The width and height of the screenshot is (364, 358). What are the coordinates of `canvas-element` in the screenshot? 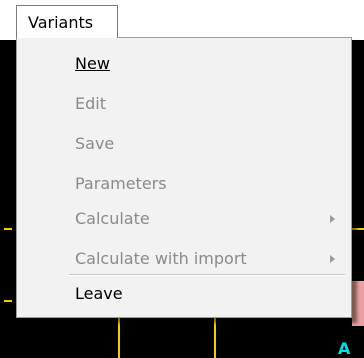 It's located at (358, 303).